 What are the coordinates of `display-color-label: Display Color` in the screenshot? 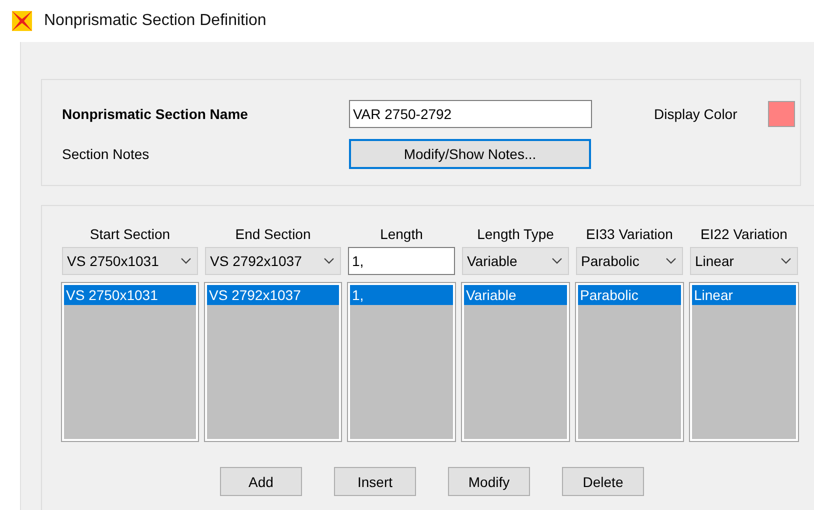 It's located at (696, 114).